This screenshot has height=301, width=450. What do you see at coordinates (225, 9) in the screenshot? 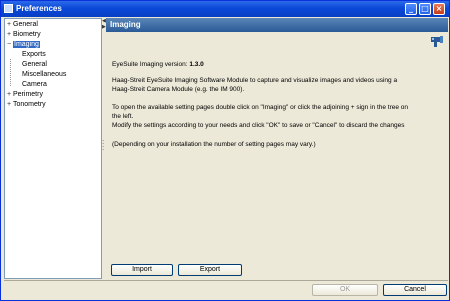
I see `title-bar: Preferences _ □ ×` at bounding box center [225, 9].